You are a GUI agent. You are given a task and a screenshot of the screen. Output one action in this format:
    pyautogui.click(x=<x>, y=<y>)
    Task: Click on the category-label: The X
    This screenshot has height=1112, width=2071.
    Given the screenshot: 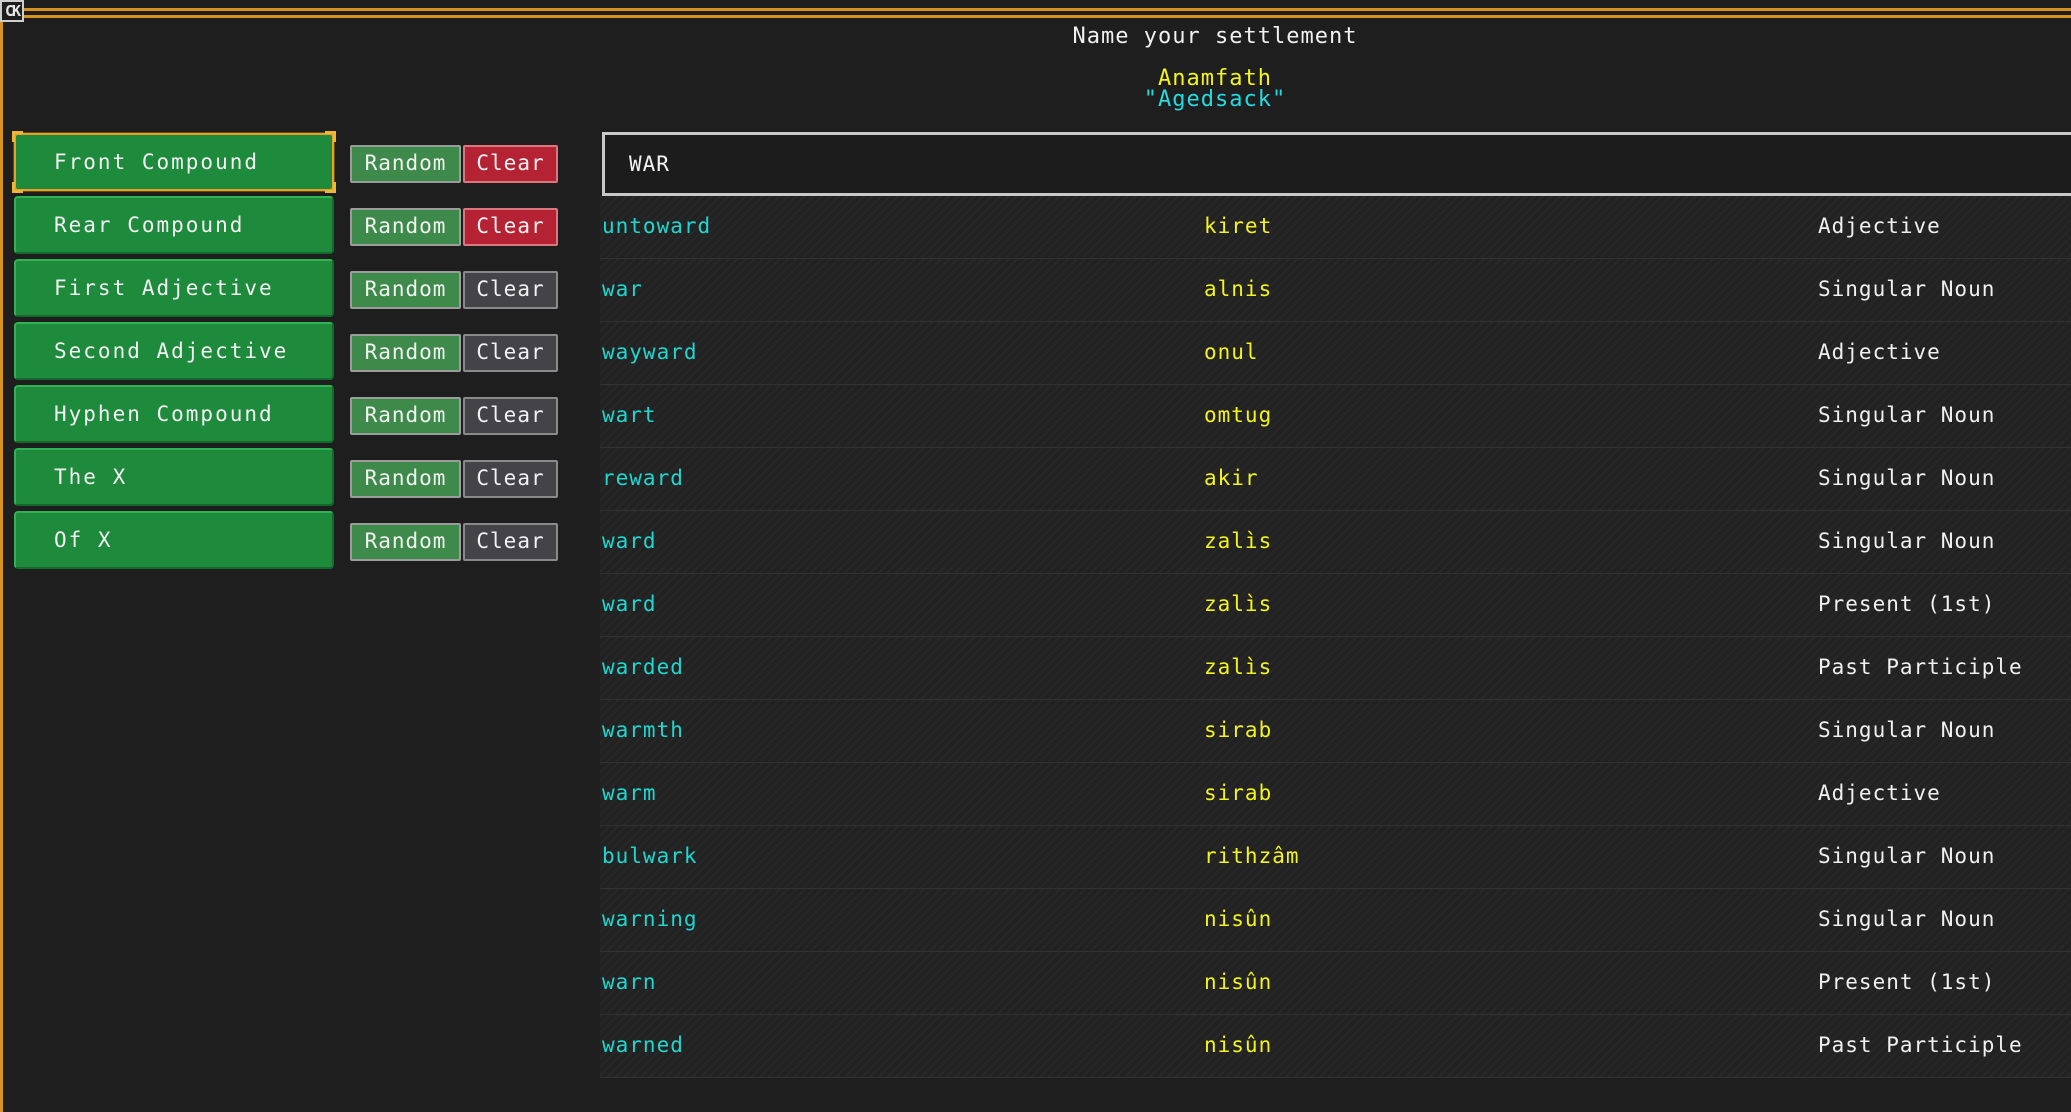 What is the action you would take?
    pyautogui.click(x=91, y=477)
    